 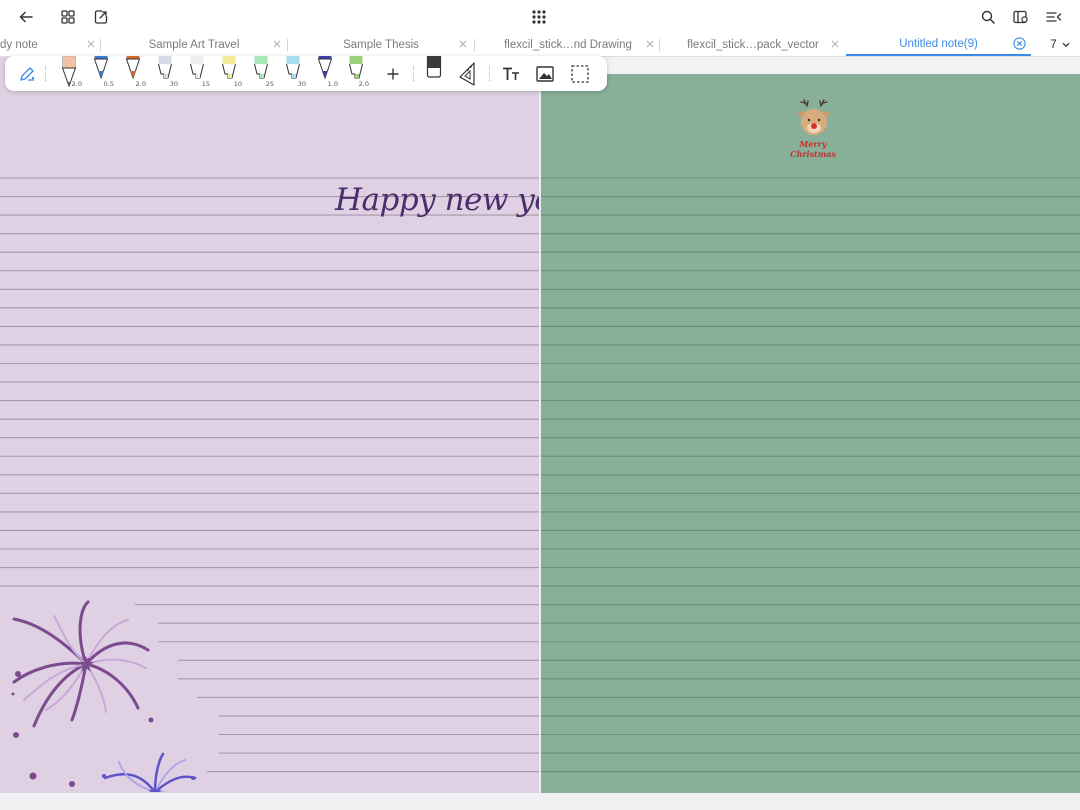 I want to click on pen-slot: 1.0, so click(x=326, y=73).